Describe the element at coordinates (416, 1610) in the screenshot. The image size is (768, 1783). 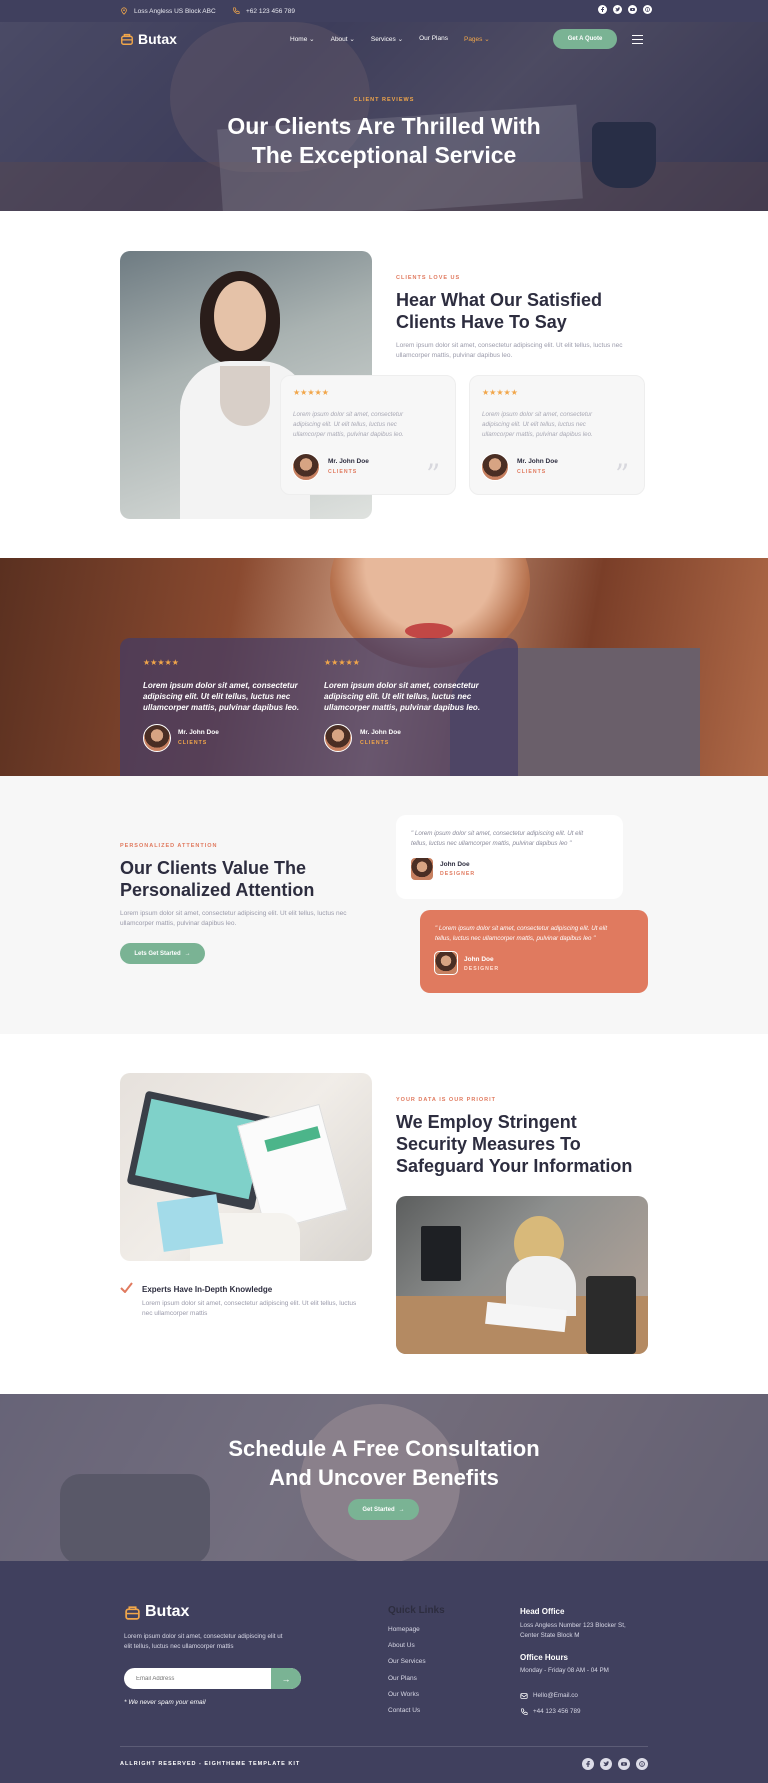
I see `quick-links-title: Quick Links` at that location.